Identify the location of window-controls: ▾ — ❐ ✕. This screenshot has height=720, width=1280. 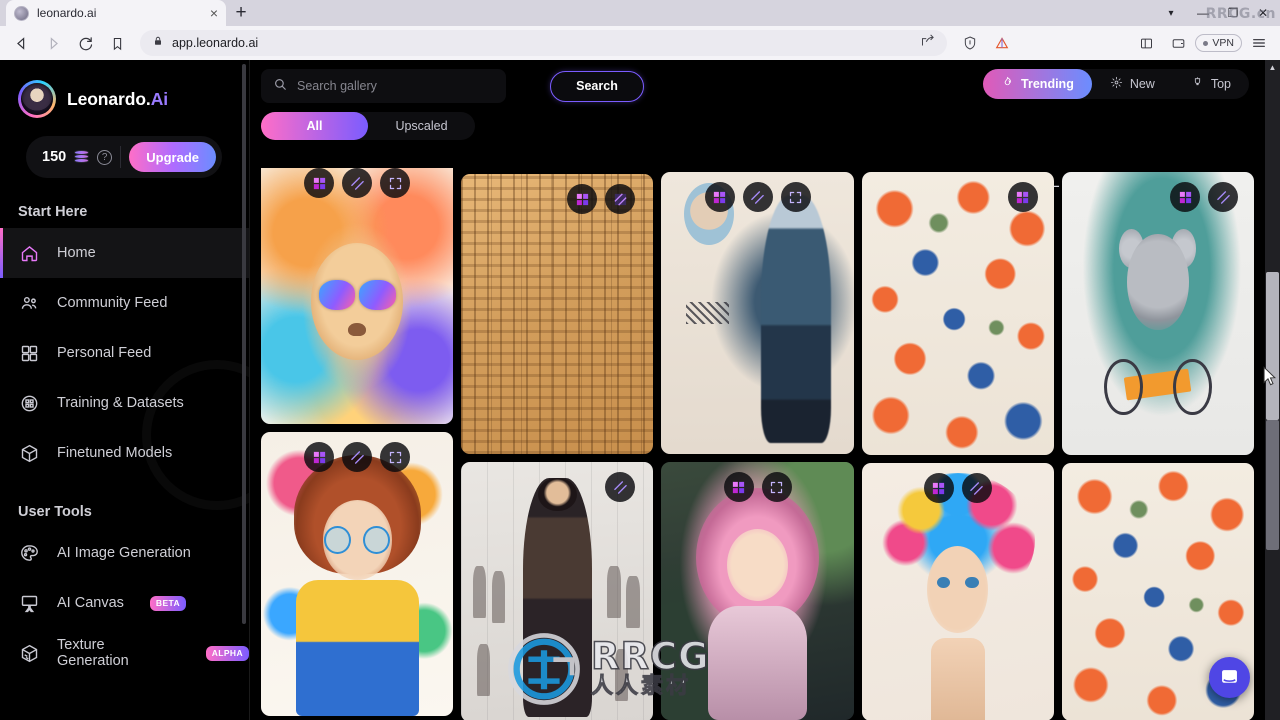
(1217, 13).